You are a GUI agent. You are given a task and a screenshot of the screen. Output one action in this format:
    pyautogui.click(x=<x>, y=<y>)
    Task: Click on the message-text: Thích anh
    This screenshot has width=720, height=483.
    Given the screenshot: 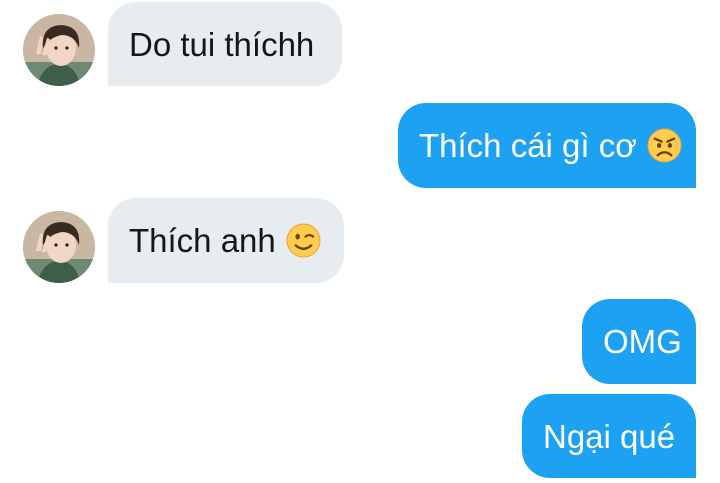 What is the action you would take?
    pyautogui.click(x=202, y=240)
    